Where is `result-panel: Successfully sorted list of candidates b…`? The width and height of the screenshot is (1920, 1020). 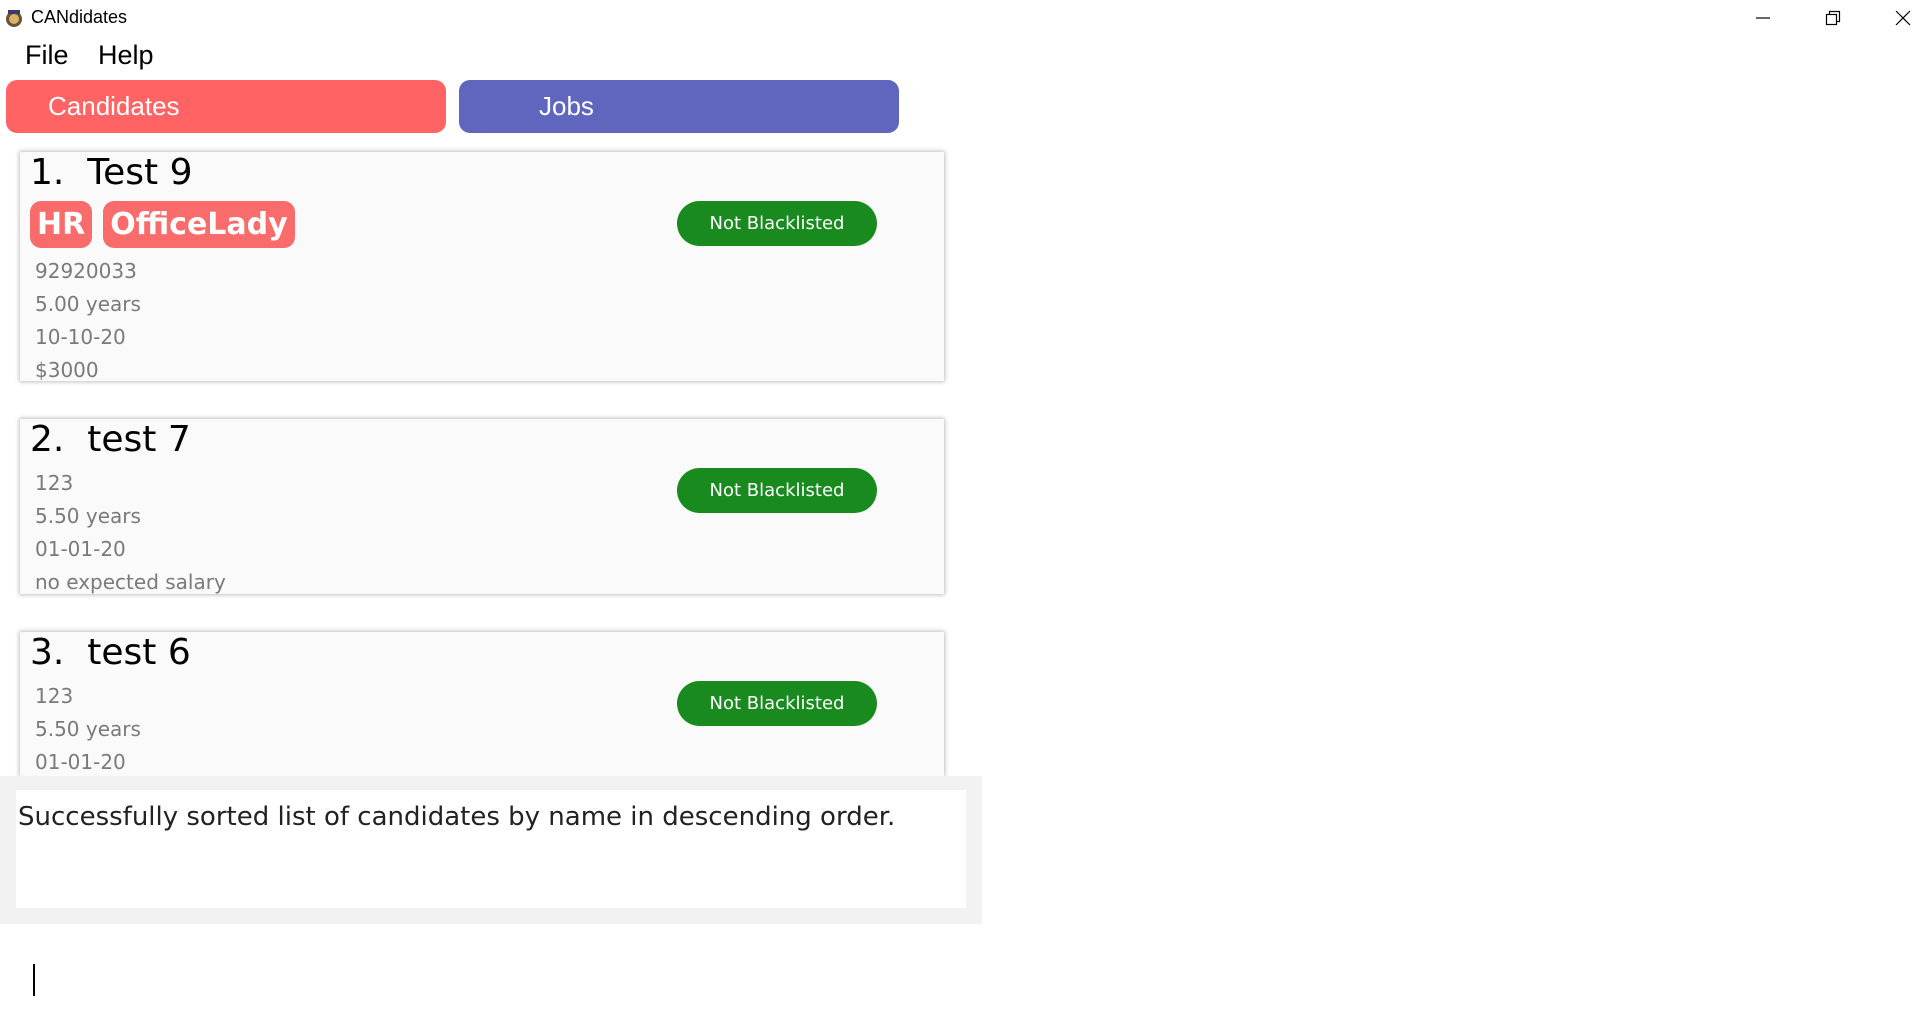 result-panel: Successfully sorted list of candidates b… is located at coordinates (491, 850).